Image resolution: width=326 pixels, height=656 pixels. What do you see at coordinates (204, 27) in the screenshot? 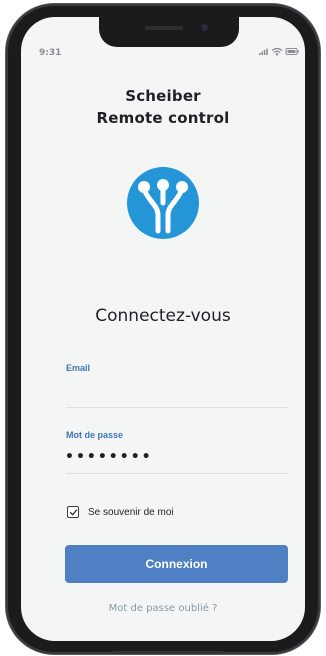
I see `front-camera` at bounding box center [204, 27].